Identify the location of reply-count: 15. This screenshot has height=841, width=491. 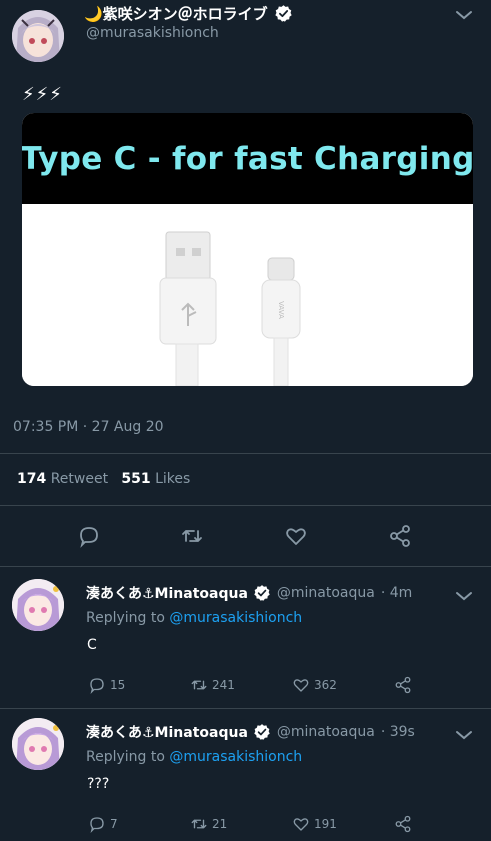
(118, 685).